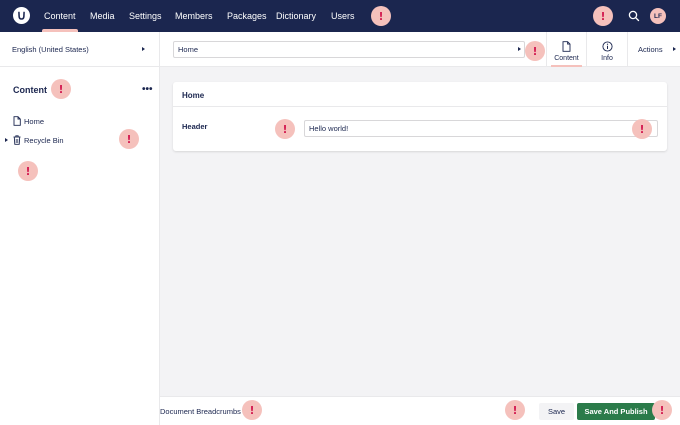 The height and width of the screenshot is (425, 680). Describe the element at coordinates (6, 139) in the screenshot. I see `expand-caret-icon` at that location.